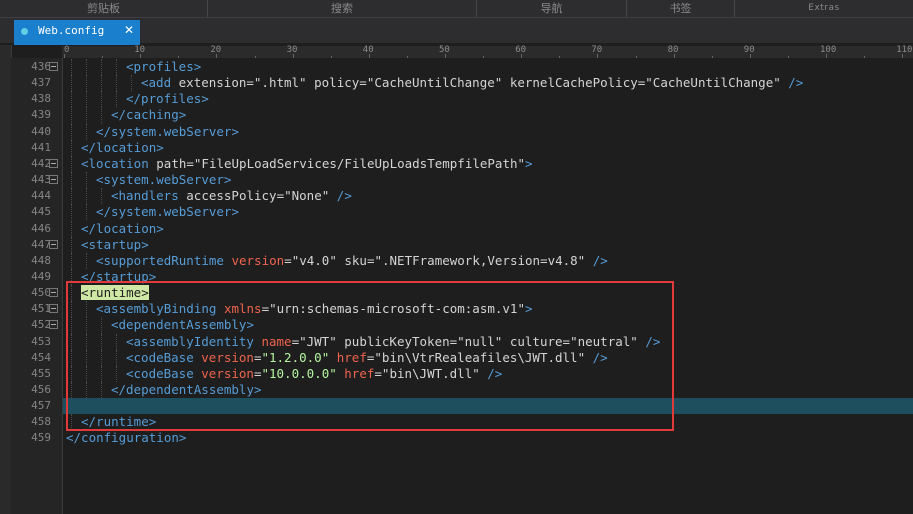 Image resolution: width=913 pixels, height=514 pixels. Describe the element at coordinates (140, 50) in the screenshot. I see `ruler-label: 10` at that location.